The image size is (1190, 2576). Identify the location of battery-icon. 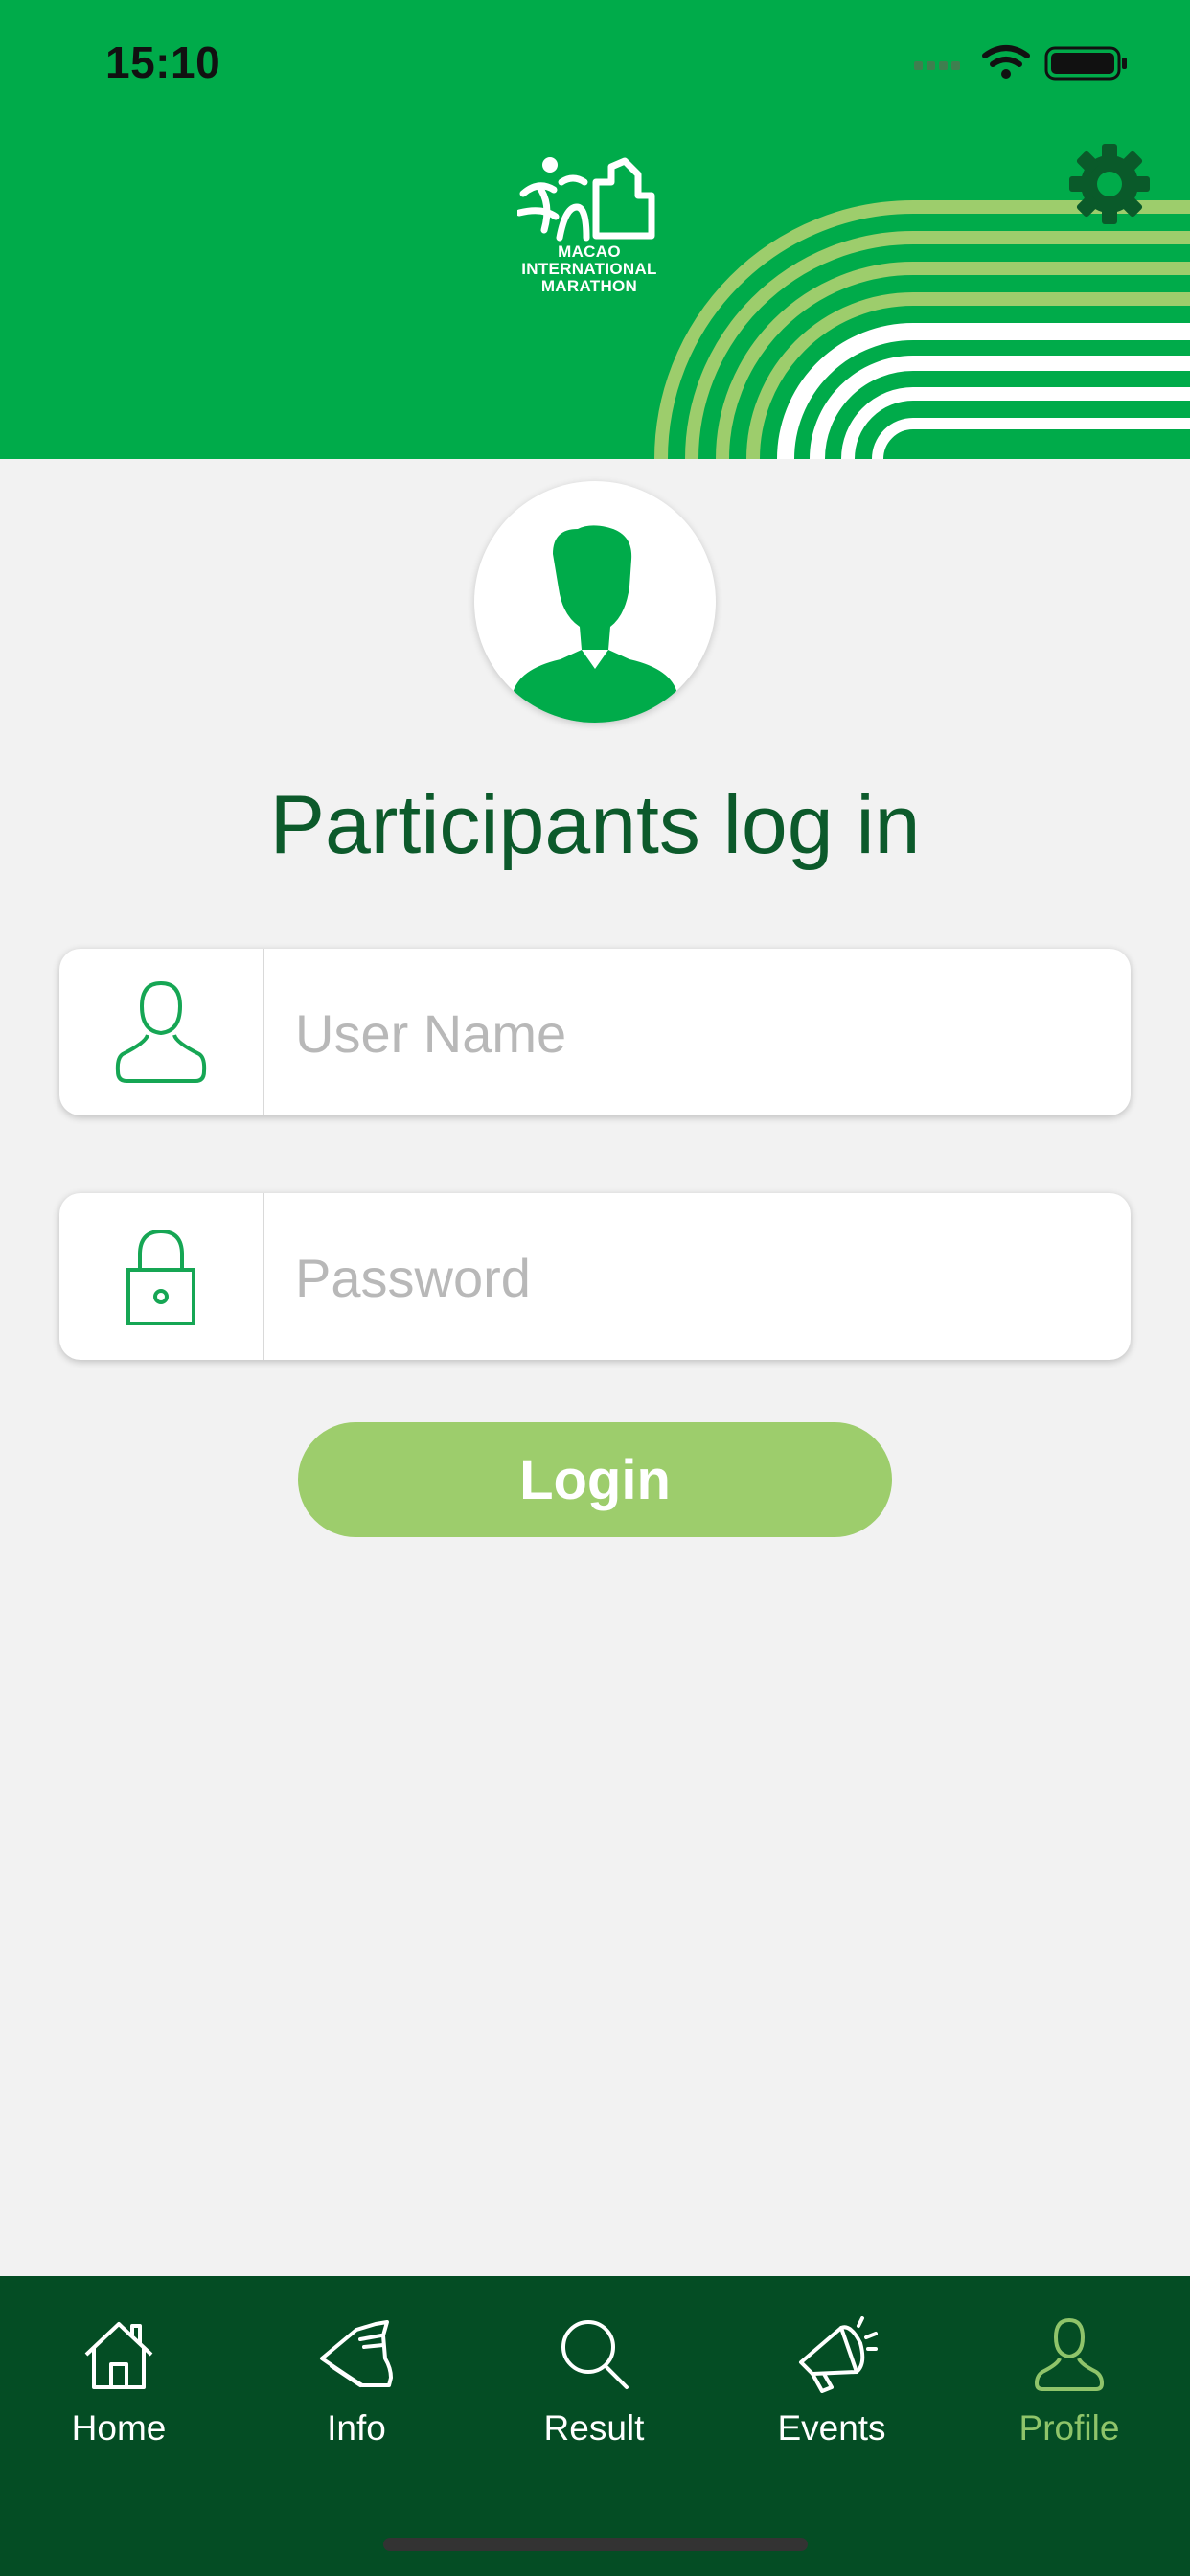
(1085, 63).